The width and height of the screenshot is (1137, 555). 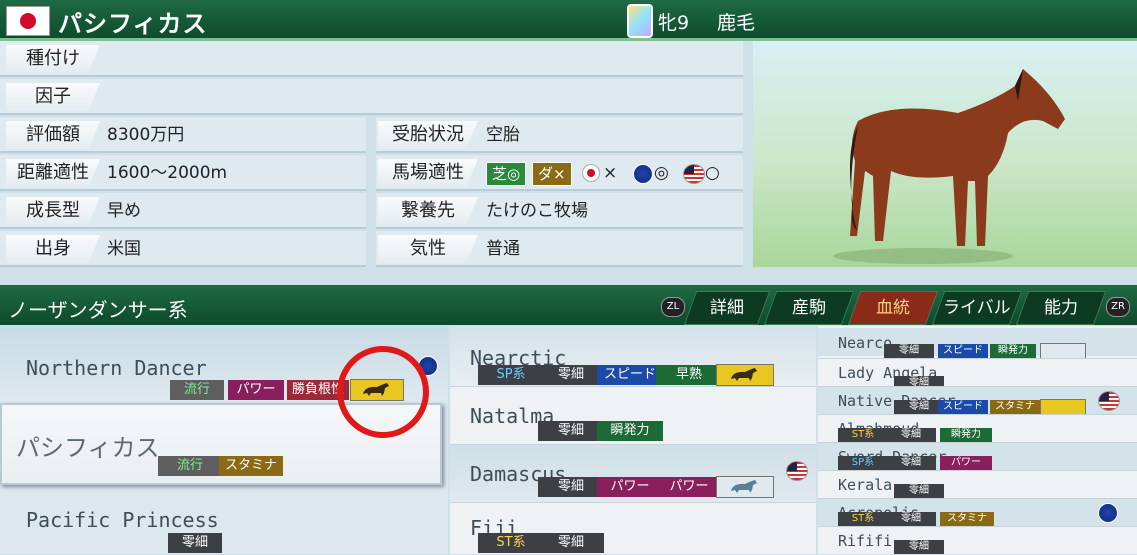 I want to click on row-breeding, so click(x=371, y=59).